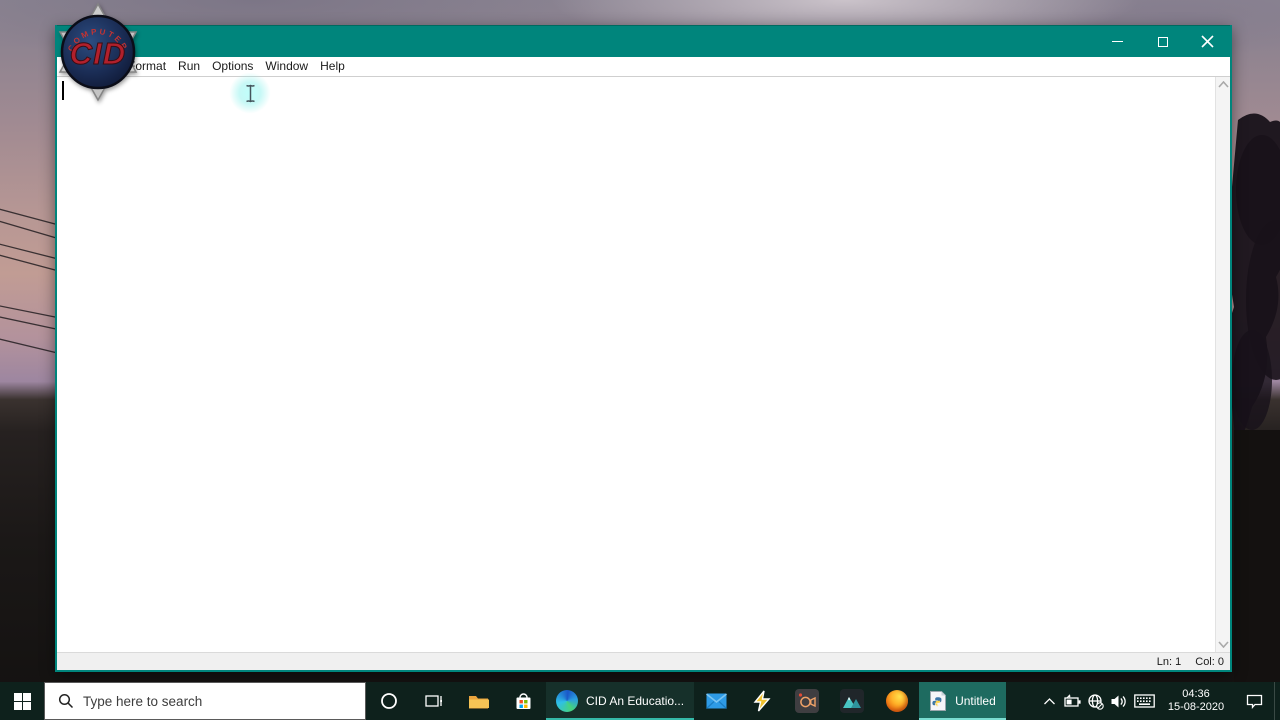 The width and height of the screenshot is (1280, 720). I want to click on file-explorer-button, so click(478, 701).